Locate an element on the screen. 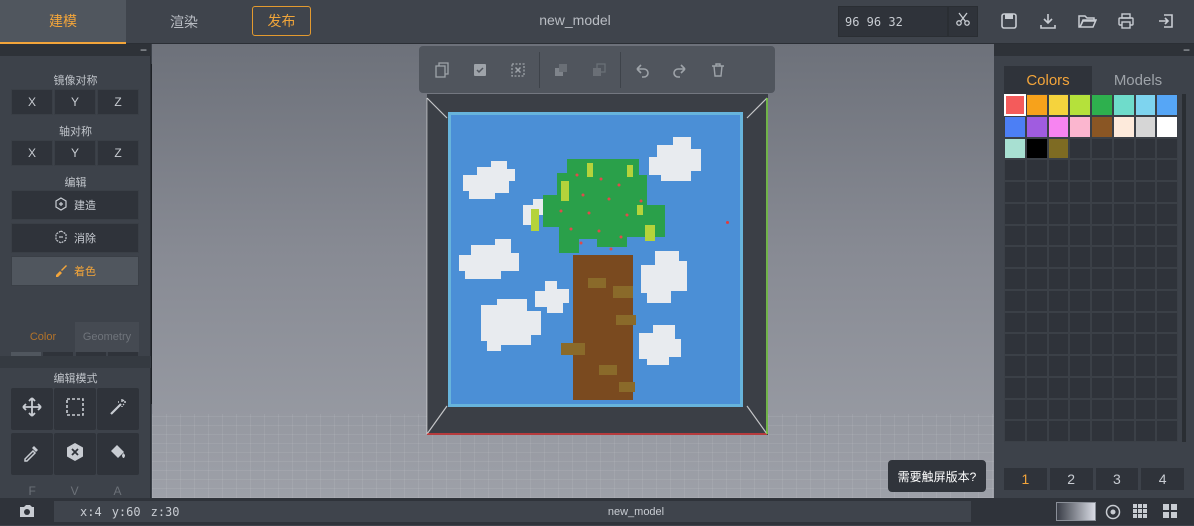 This screenshot has width=1194, height=526. tab-render: 渲染 is located at coordinates (184, 22).